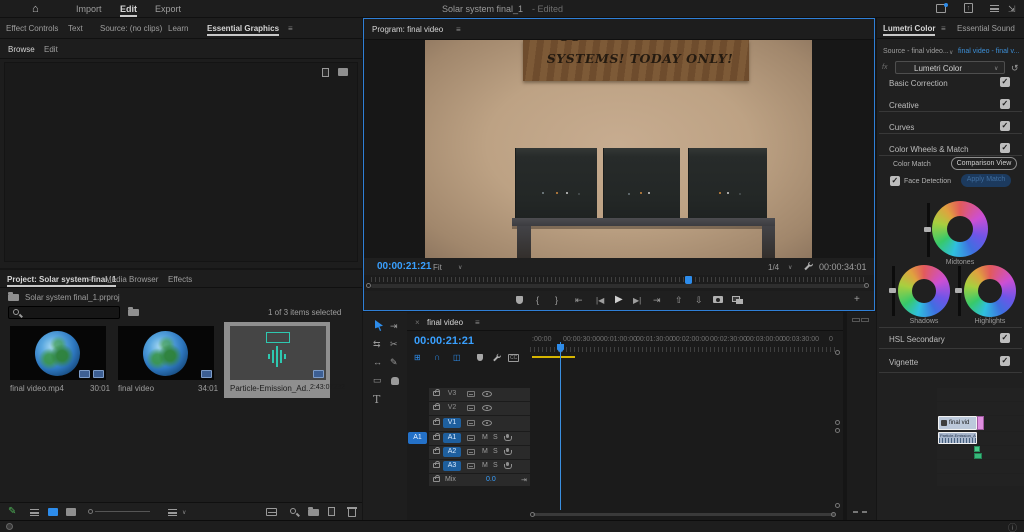 The height and width of the screenshot is (532, 1024). Describe the element at coordinates (394, 326) in the screenshot. I see `track-select-forward-tool: ⇥` at that location.